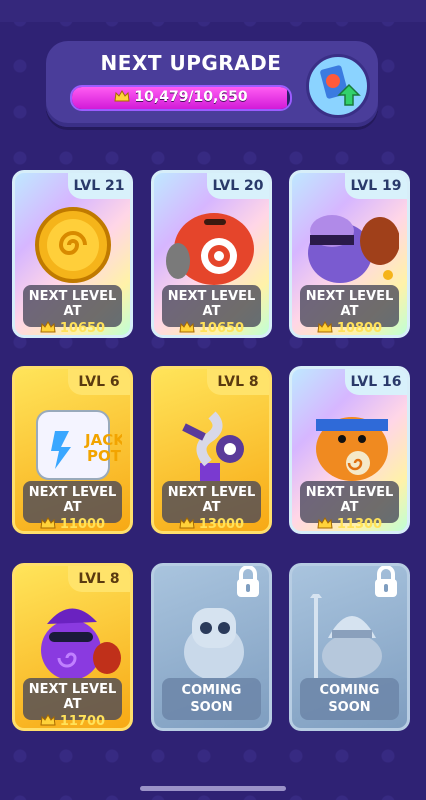 The image size is (426, 800). Describe the element at coordinates (353, 249) in the screenshot. I see `purple-thief-hippo-art` at that location.